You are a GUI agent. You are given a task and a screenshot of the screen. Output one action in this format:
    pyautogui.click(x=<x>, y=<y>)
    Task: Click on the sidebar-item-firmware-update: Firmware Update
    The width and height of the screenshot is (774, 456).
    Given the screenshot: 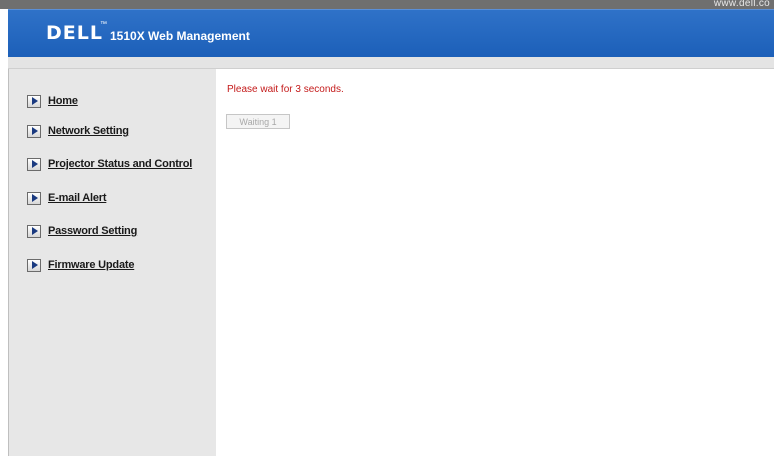 What is the action you would take?
    pyautogui.click(x=80, y=265)
    